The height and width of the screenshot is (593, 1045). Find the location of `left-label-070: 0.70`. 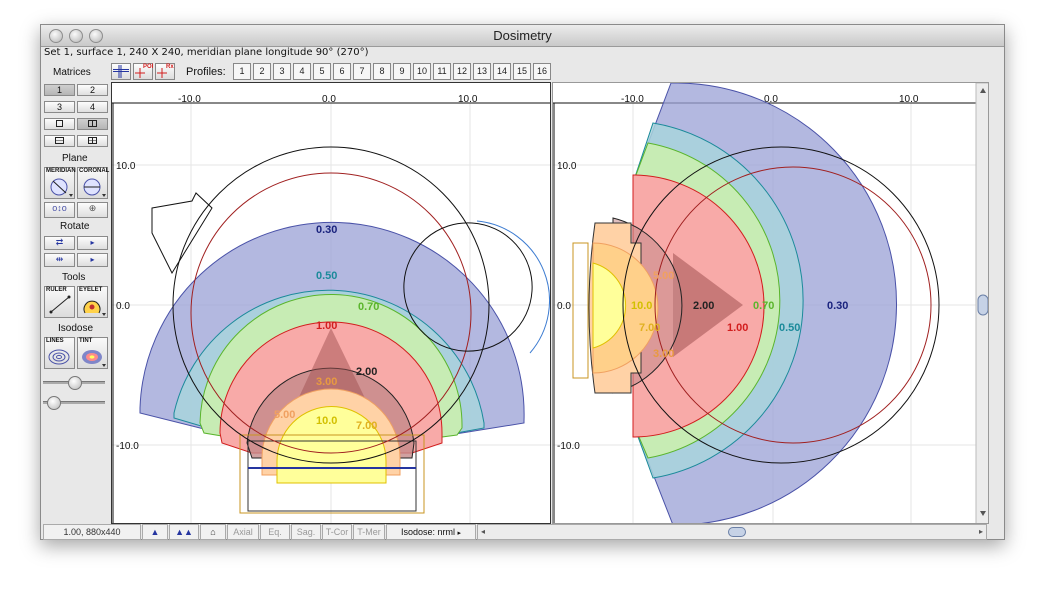

left-label-070: 0.70 is located at coordinates (368, 307).